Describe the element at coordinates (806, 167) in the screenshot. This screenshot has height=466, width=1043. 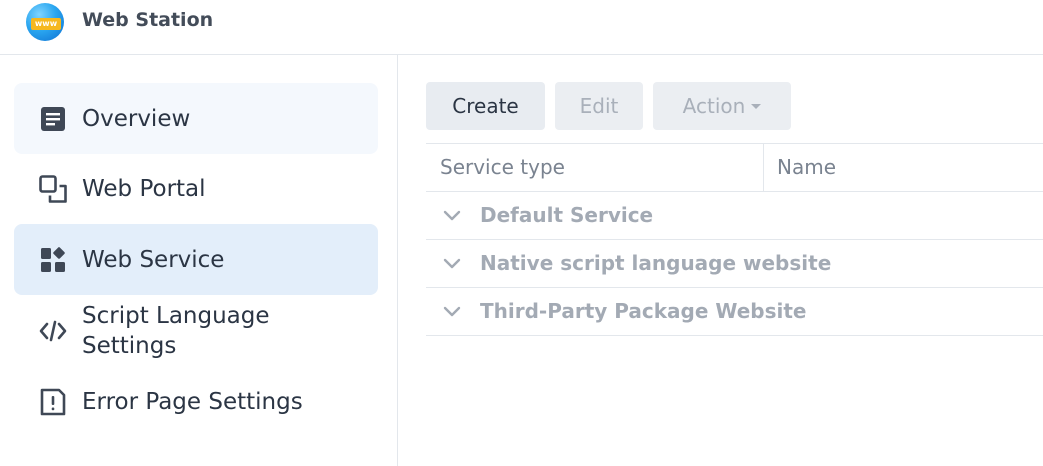
I see `column-header-name: Name` at that location.